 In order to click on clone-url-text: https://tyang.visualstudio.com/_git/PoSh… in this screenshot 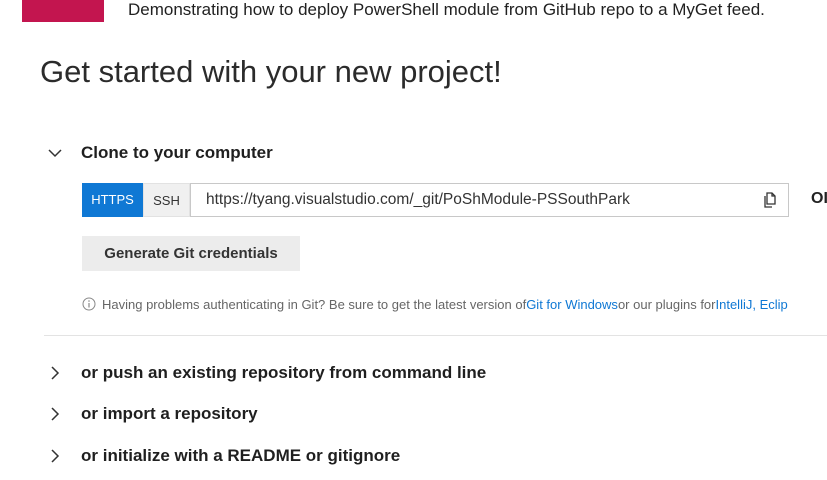, I will do `click(418, 200)`.